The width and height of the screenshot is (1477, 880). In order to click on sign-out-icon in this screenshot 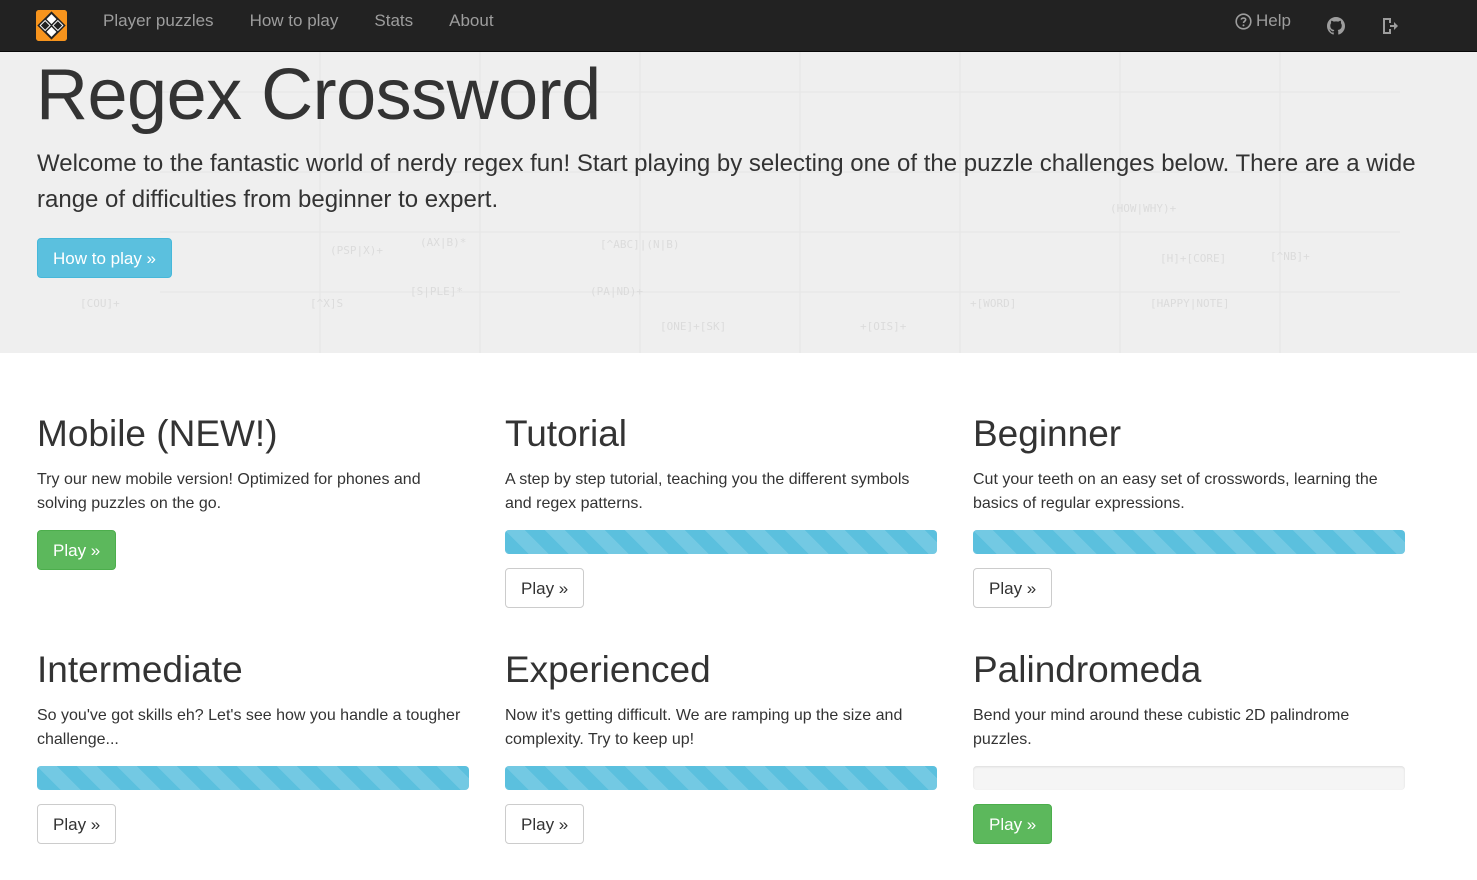, I will do `click(1390, 26)`.